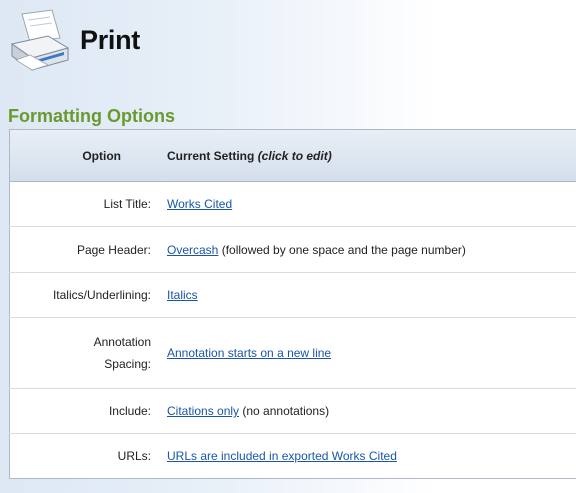 The height and width of the screenshot is (493, 576). I want to click on option-value: Annotation starts on a new line, so click(368, 353).